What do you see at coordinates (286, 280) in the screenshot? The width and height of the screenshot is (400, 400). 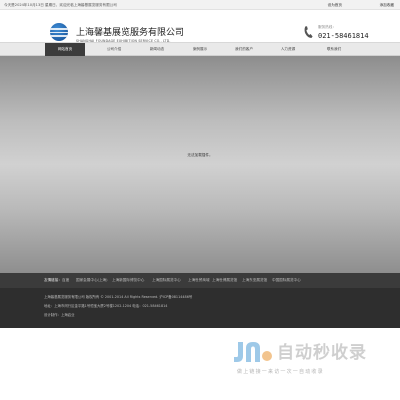 I see `friend-link: 中国国际展览中心` at bounding box center [286, 280].